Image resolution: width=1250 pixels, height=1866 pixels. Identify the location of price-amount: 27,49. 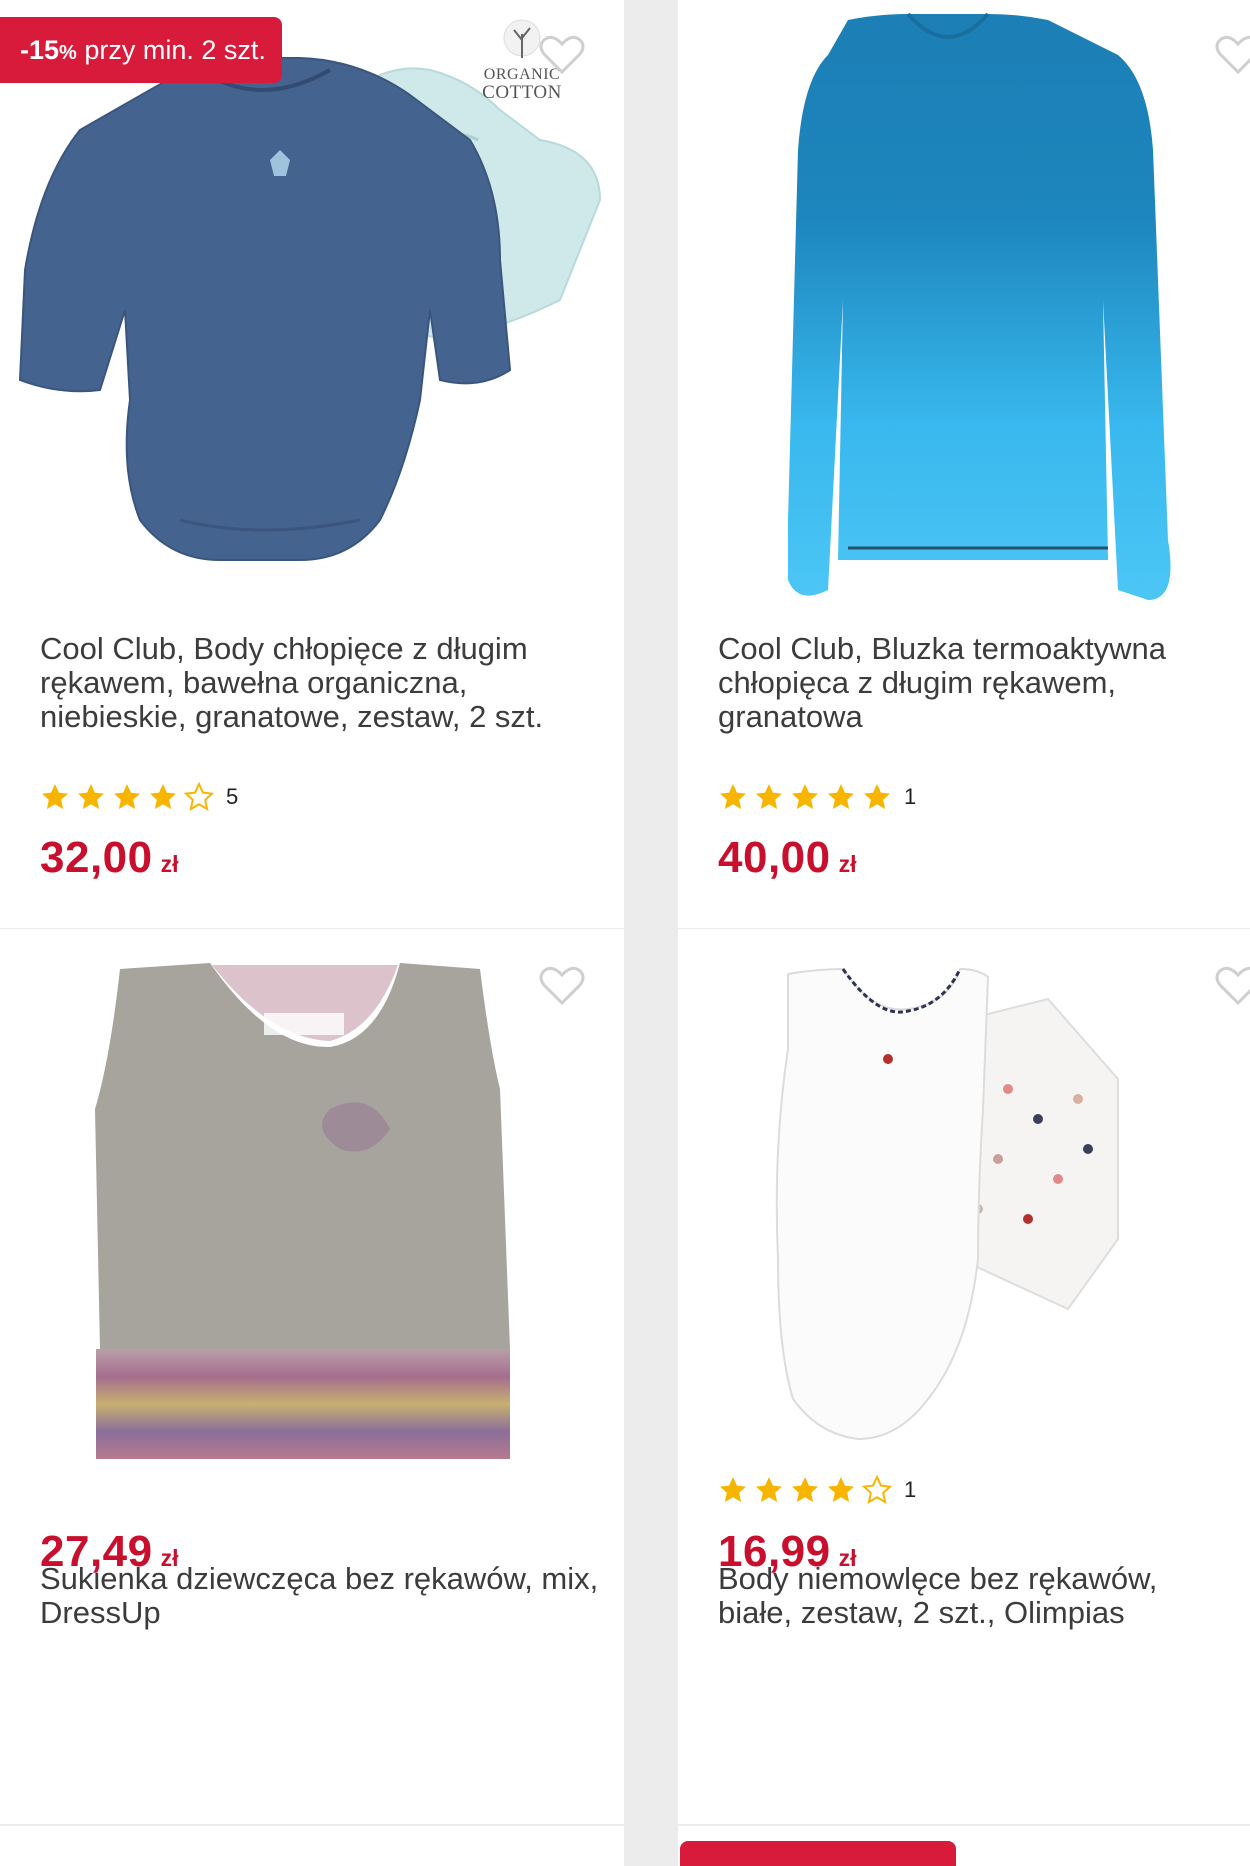
(96, 1551).